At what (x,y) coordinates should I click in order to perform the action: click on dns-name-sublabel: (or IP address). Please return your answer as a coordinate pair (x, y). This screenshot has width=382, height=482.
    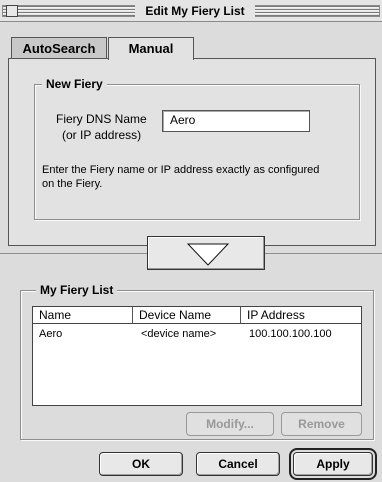
    Looking at the image, I should click on (102, 135).